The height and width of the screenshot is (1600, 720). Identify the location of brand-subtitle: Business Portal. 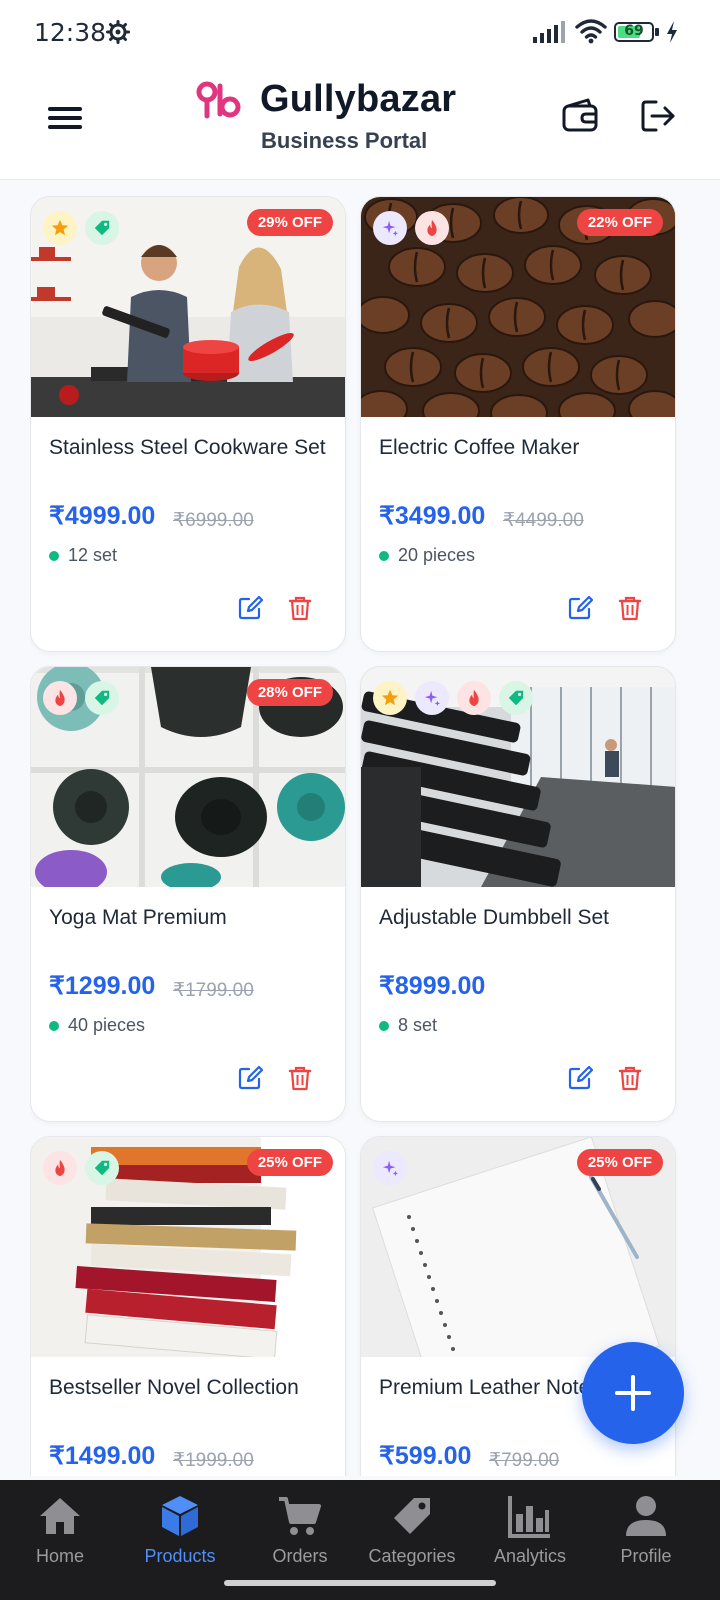
(344, 140).